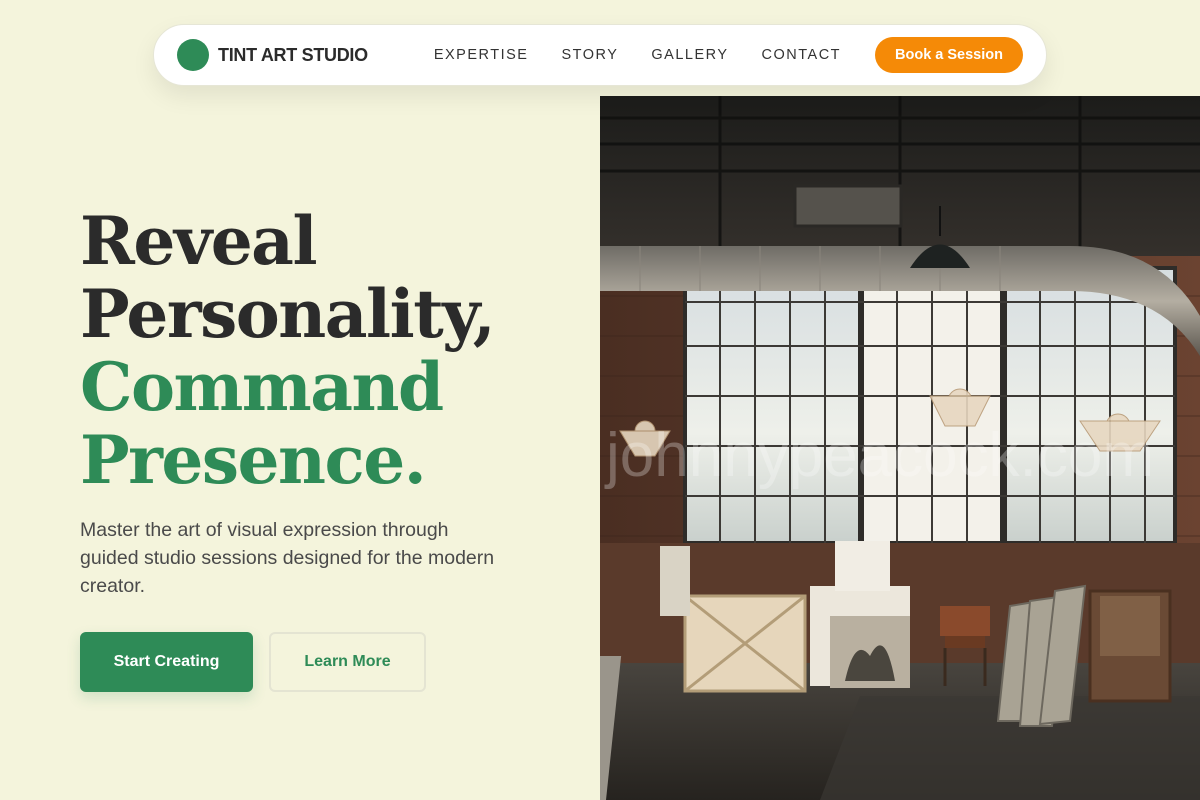 The height and width of the screenshot is (800, 1200). Describe the element at coordinates (879, 455) in the screenshot. I see `image-watermark: johnnypeacock.com` at that location.